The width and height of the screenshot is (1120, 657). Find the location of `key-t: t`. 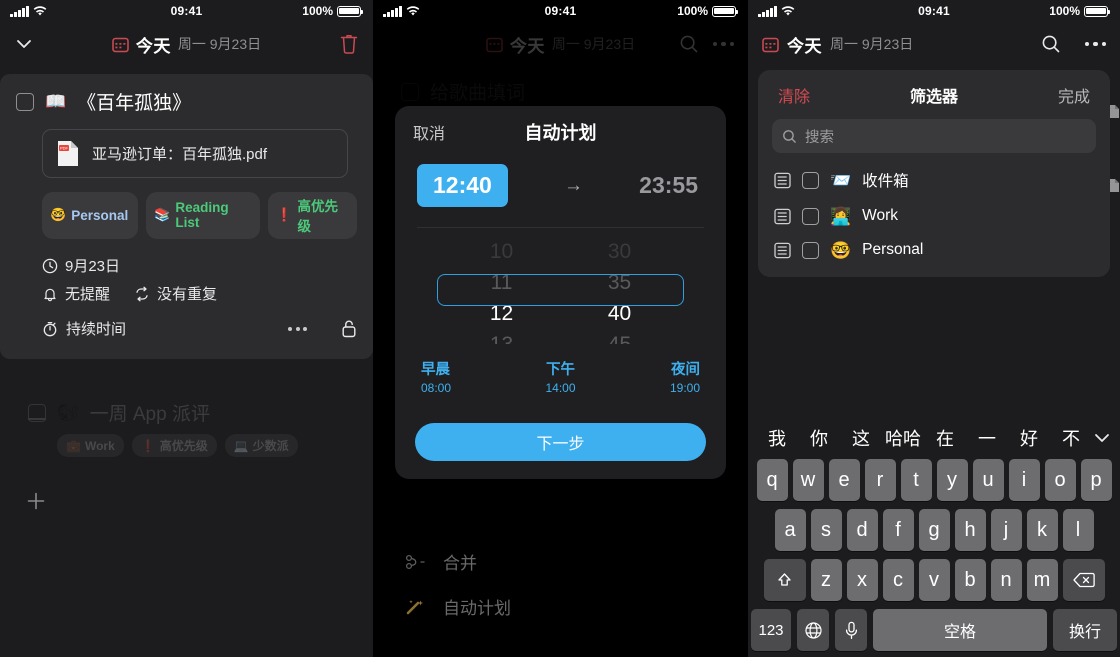

key-t: t is located at coordinates (916, 480).